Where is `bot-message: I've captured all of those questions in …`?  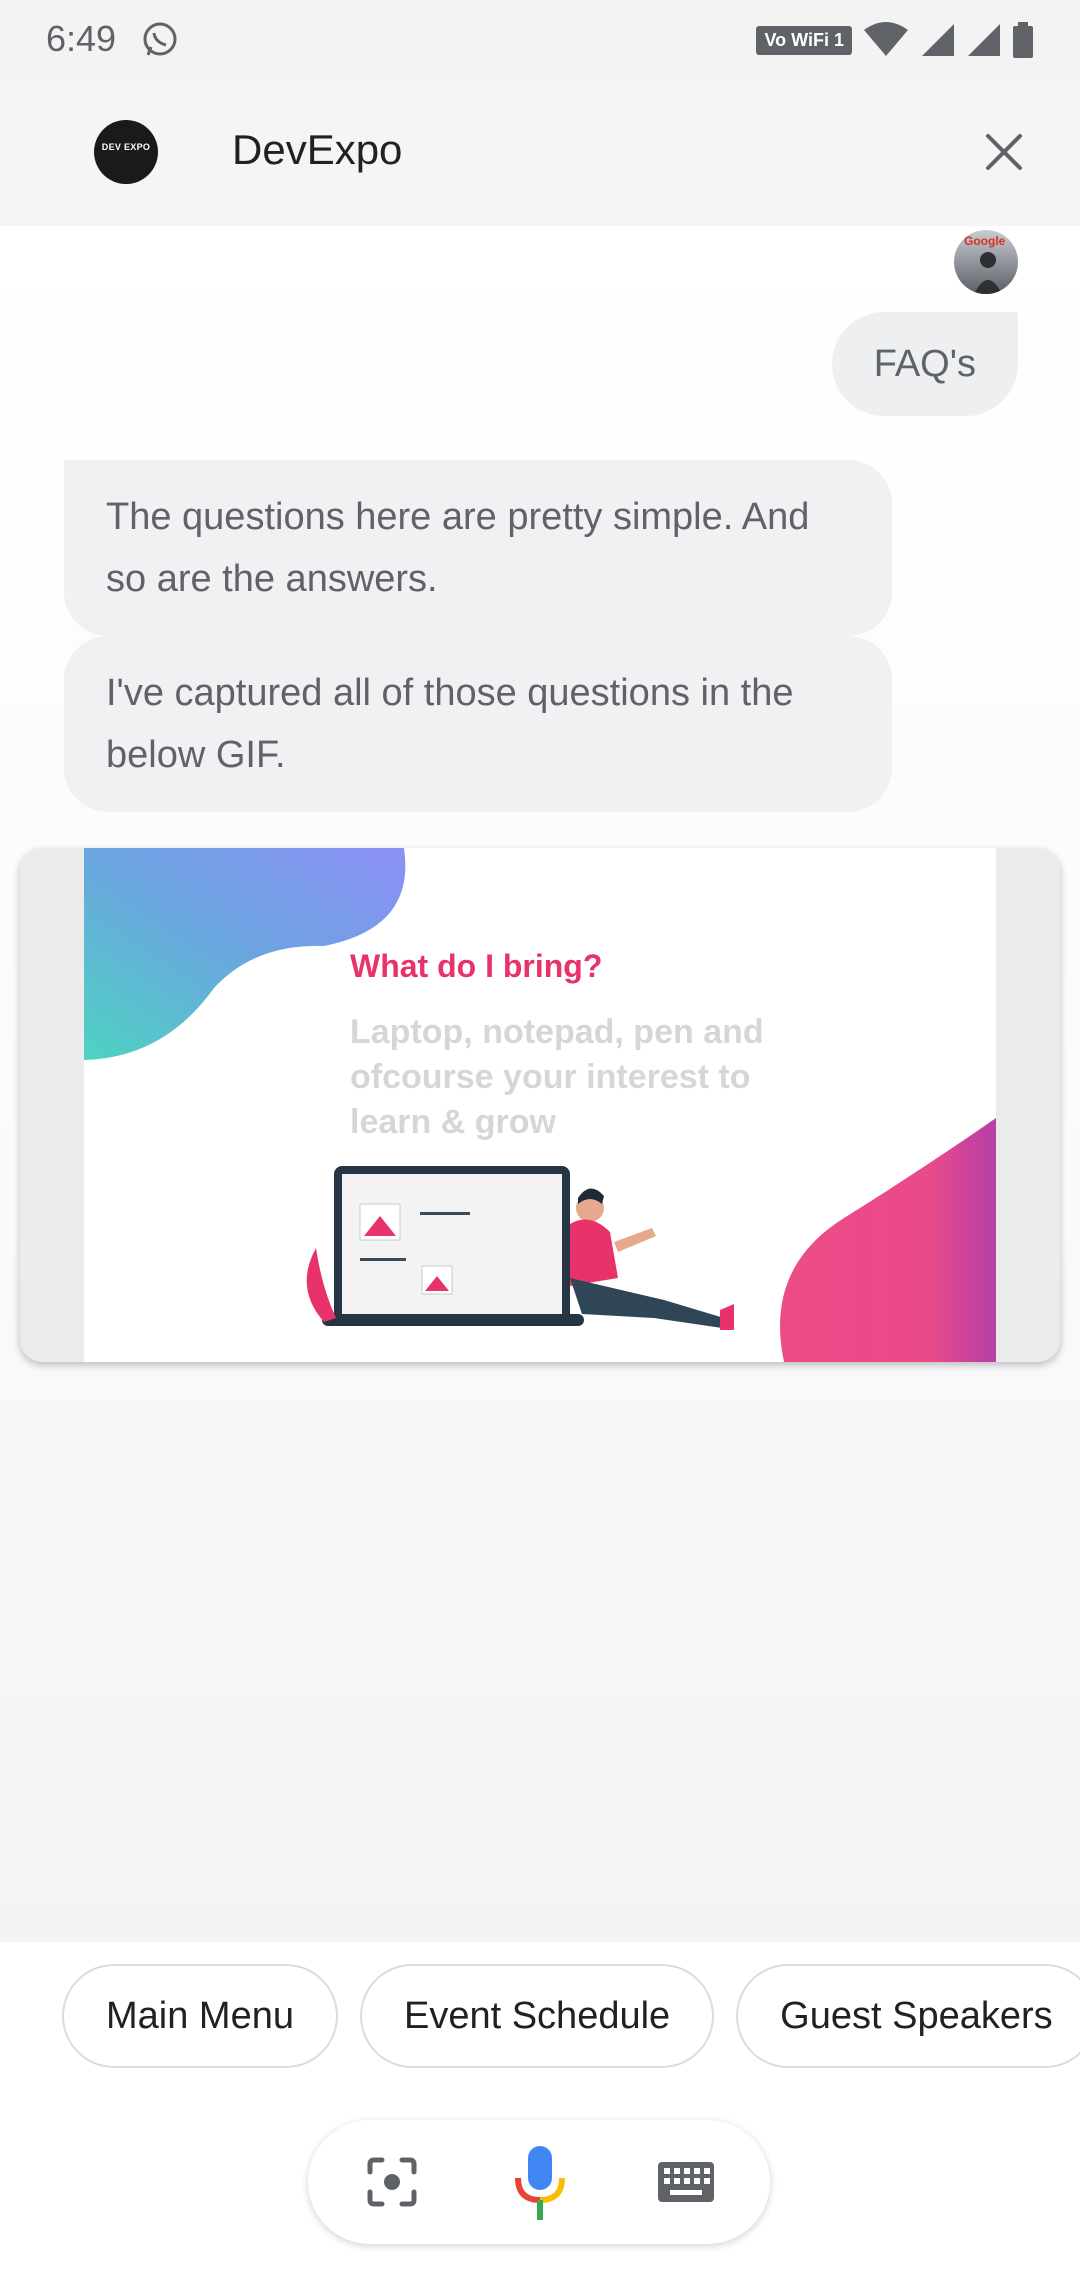 bot-message: I've captured all of those questions in … is located at coordinates (478, 724).